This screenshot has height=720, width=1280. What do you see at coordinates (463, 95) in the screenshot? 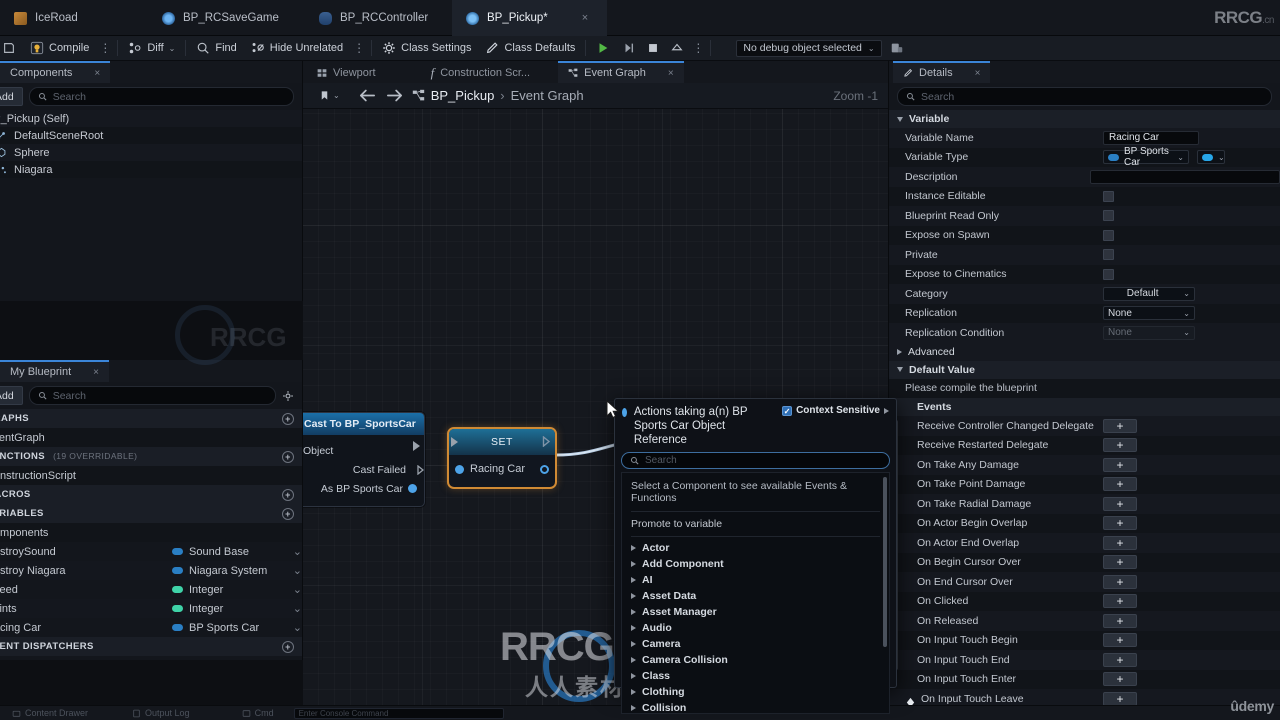
I see `breadcrumb-root: BP_Pickup` at bounding box center [463, 95].